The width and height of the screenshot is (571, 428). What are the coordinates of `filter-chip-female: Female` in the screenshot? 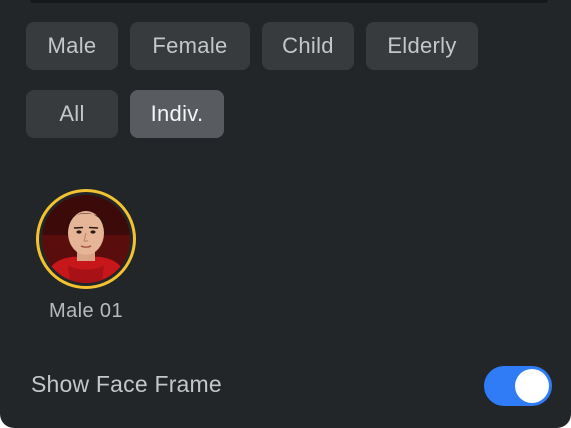 It's located at (190, 46).